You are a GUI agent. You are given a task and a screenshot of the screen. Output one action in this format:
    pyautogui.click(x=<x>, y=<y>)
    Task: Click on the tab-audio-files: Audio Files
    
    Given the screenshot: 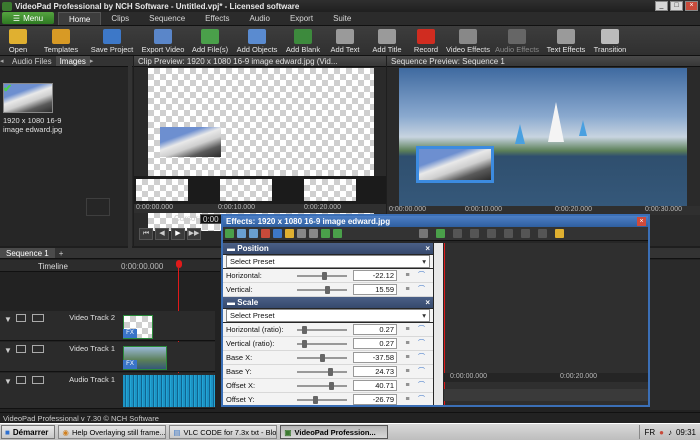 What is the action you would take?
    pyautogui.click(x=32, y=61)
    